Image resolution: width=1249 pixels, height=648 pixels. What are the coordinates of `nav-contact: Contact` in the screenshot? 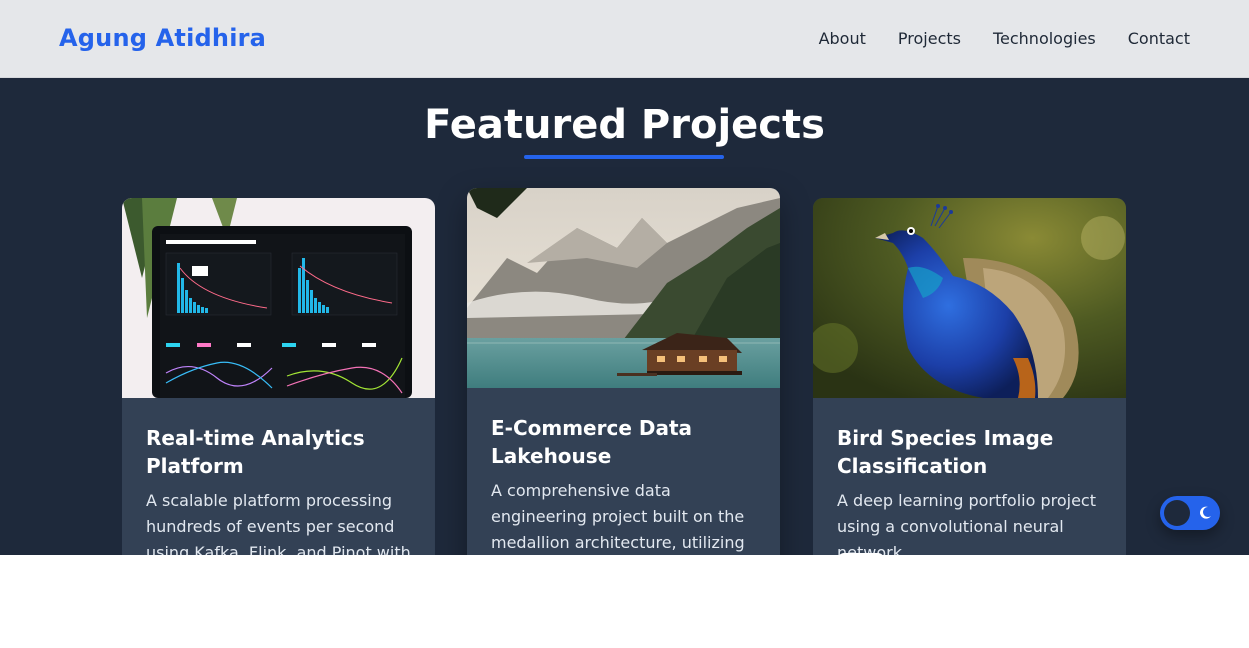 It's located at (1159, 38).